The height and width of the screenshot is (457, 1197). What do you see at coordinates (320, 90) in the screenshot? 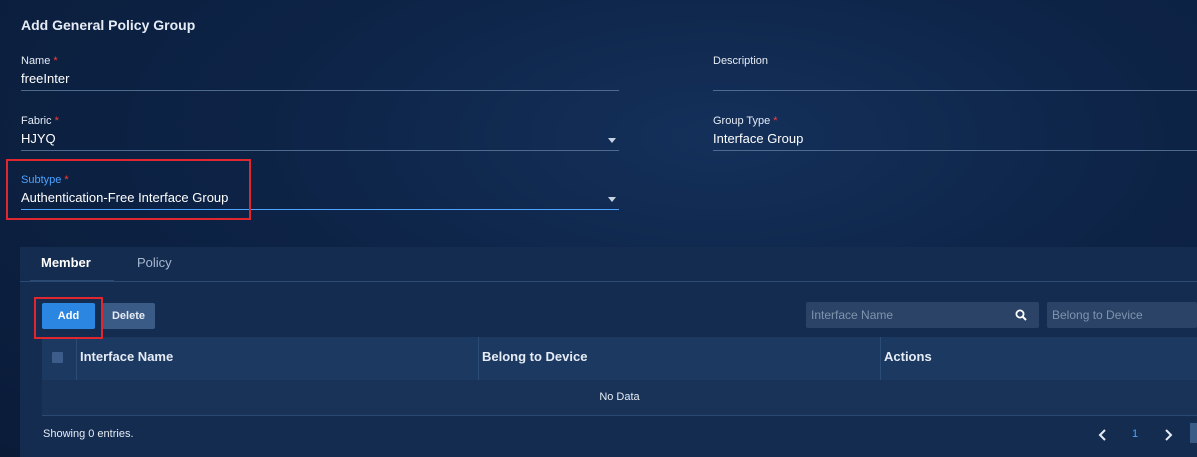
I see `name-underline` at bounding box center [320, 90].